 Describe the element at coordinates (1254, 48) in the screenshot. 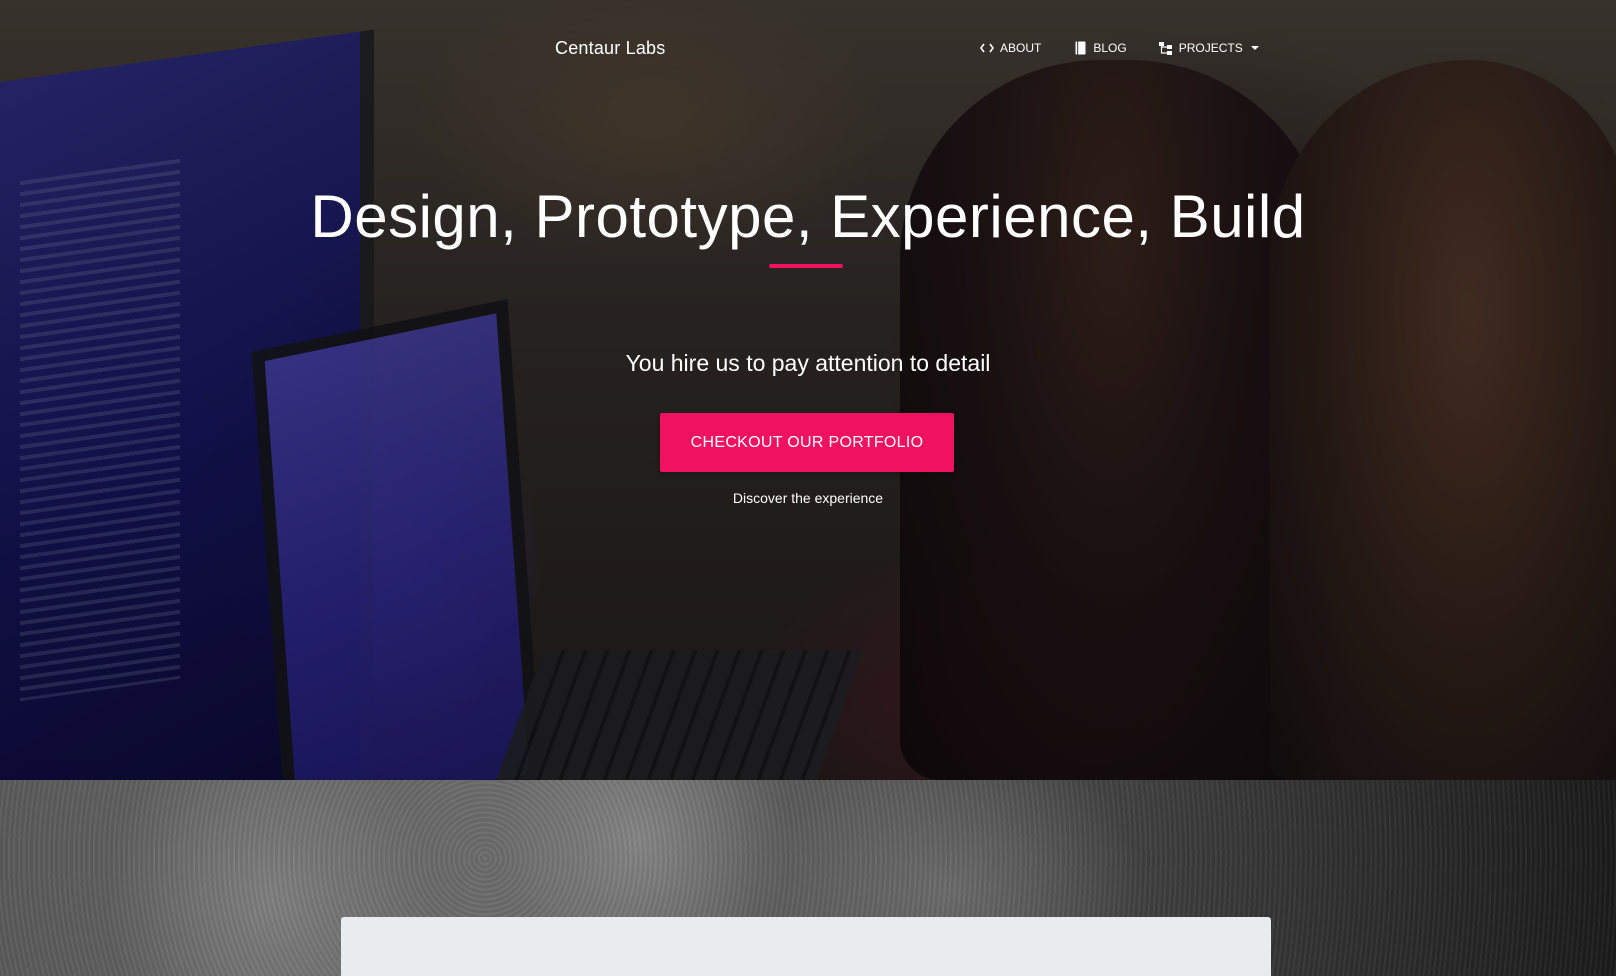

I see `chevron-down-icon` at that location.